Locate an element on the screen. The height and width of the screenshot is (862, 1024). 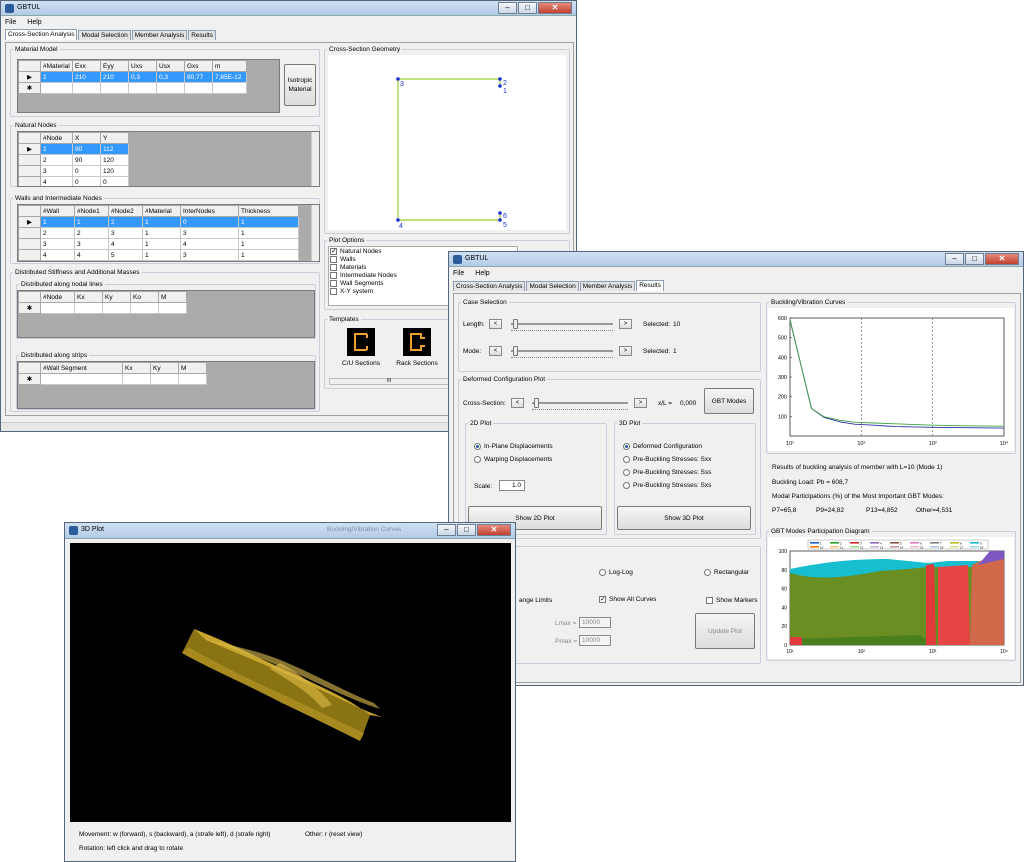
option-xy-system: X-Y system is located at coordinates (351, 292).